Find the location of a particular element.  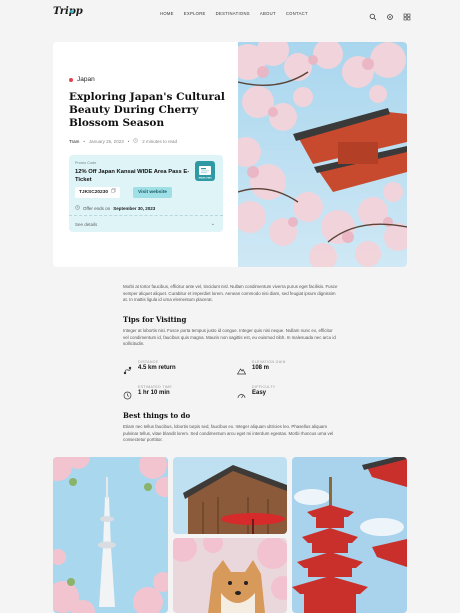

best-heading: Best things to do is located at coordinates (157, 415).